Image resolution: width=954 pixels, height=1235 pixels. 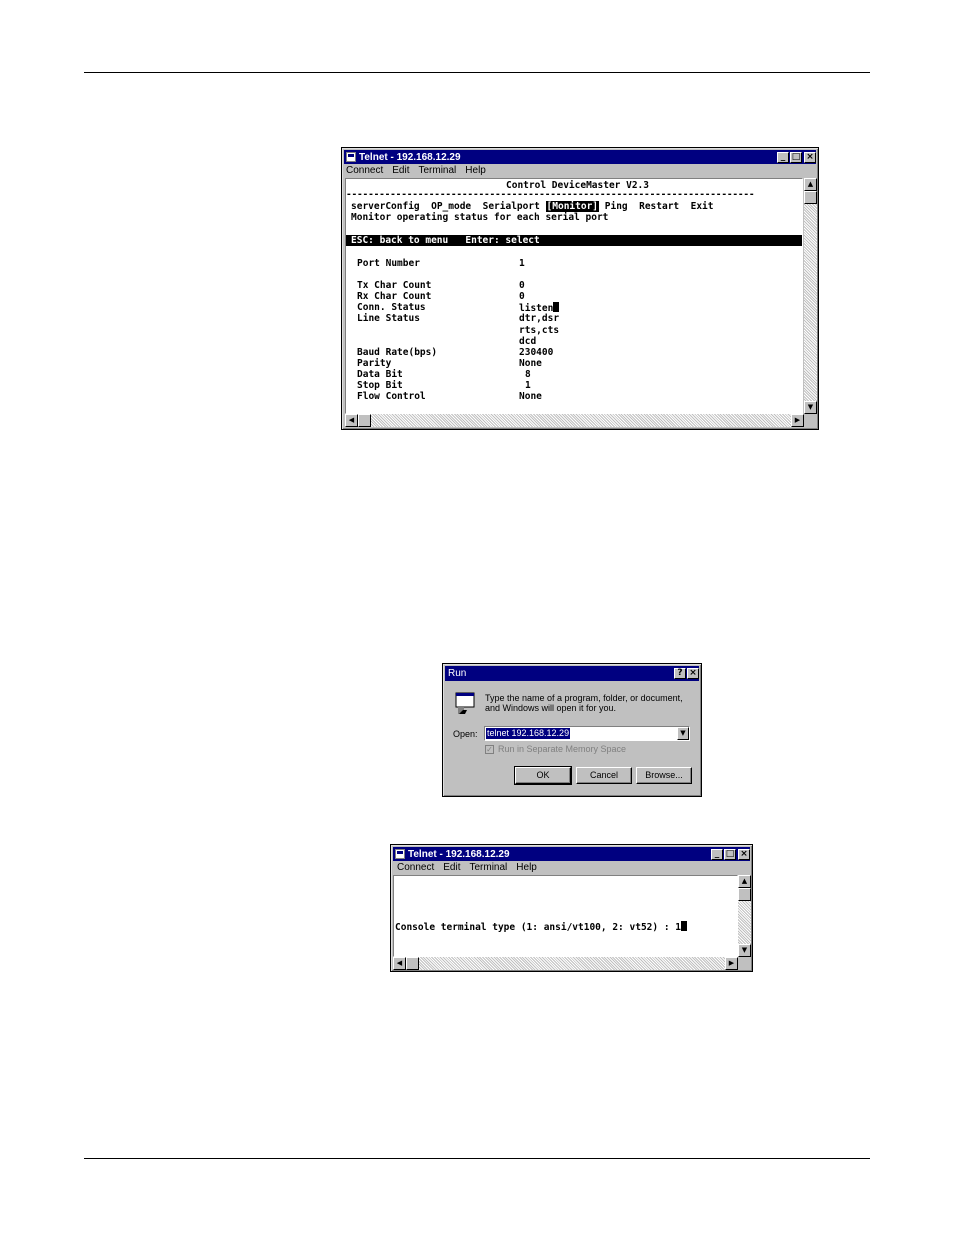 What do you see at coordinates (702, 206) in the screenshot?
I see `nav-exit: Exit` at bounding box center [702, 206].